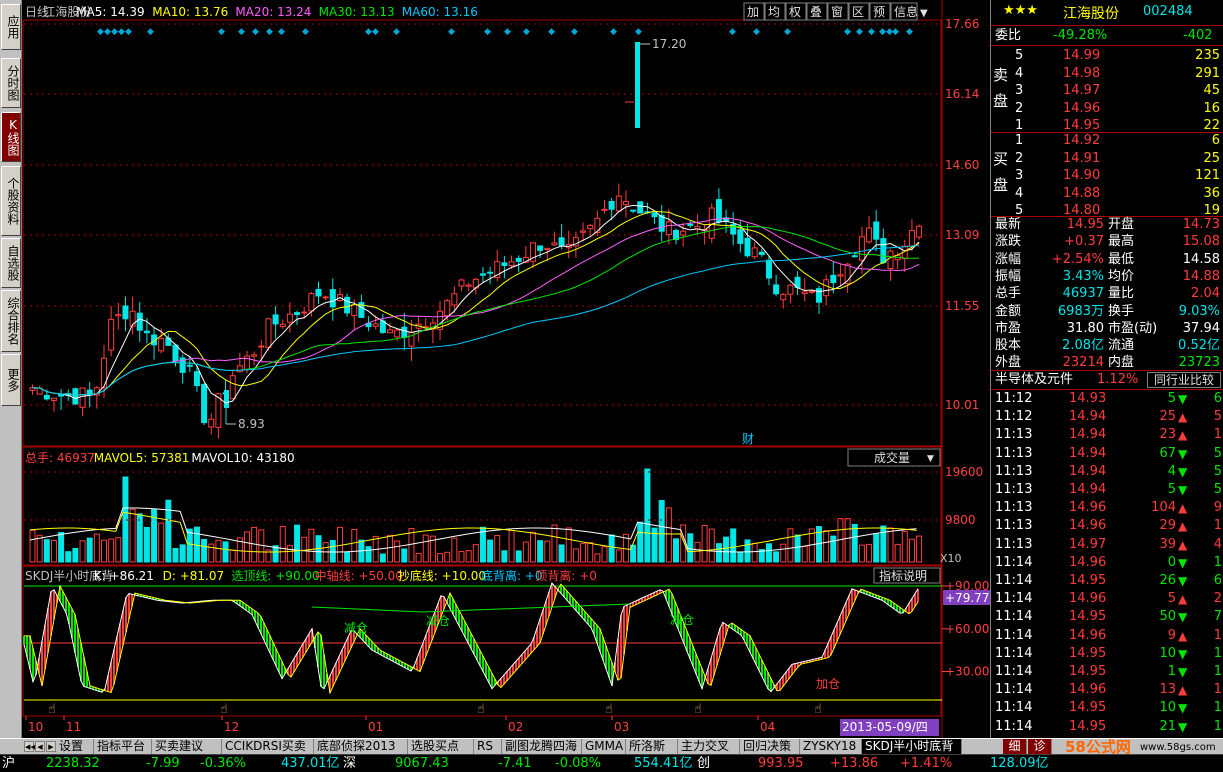 Image resolution: width=1223 pixels, height=772 pixels. What do you see at coordinates (817, 11) in the screenshot?
I see `toolbar-button-3: 叠` at bounding box center [817, 11].